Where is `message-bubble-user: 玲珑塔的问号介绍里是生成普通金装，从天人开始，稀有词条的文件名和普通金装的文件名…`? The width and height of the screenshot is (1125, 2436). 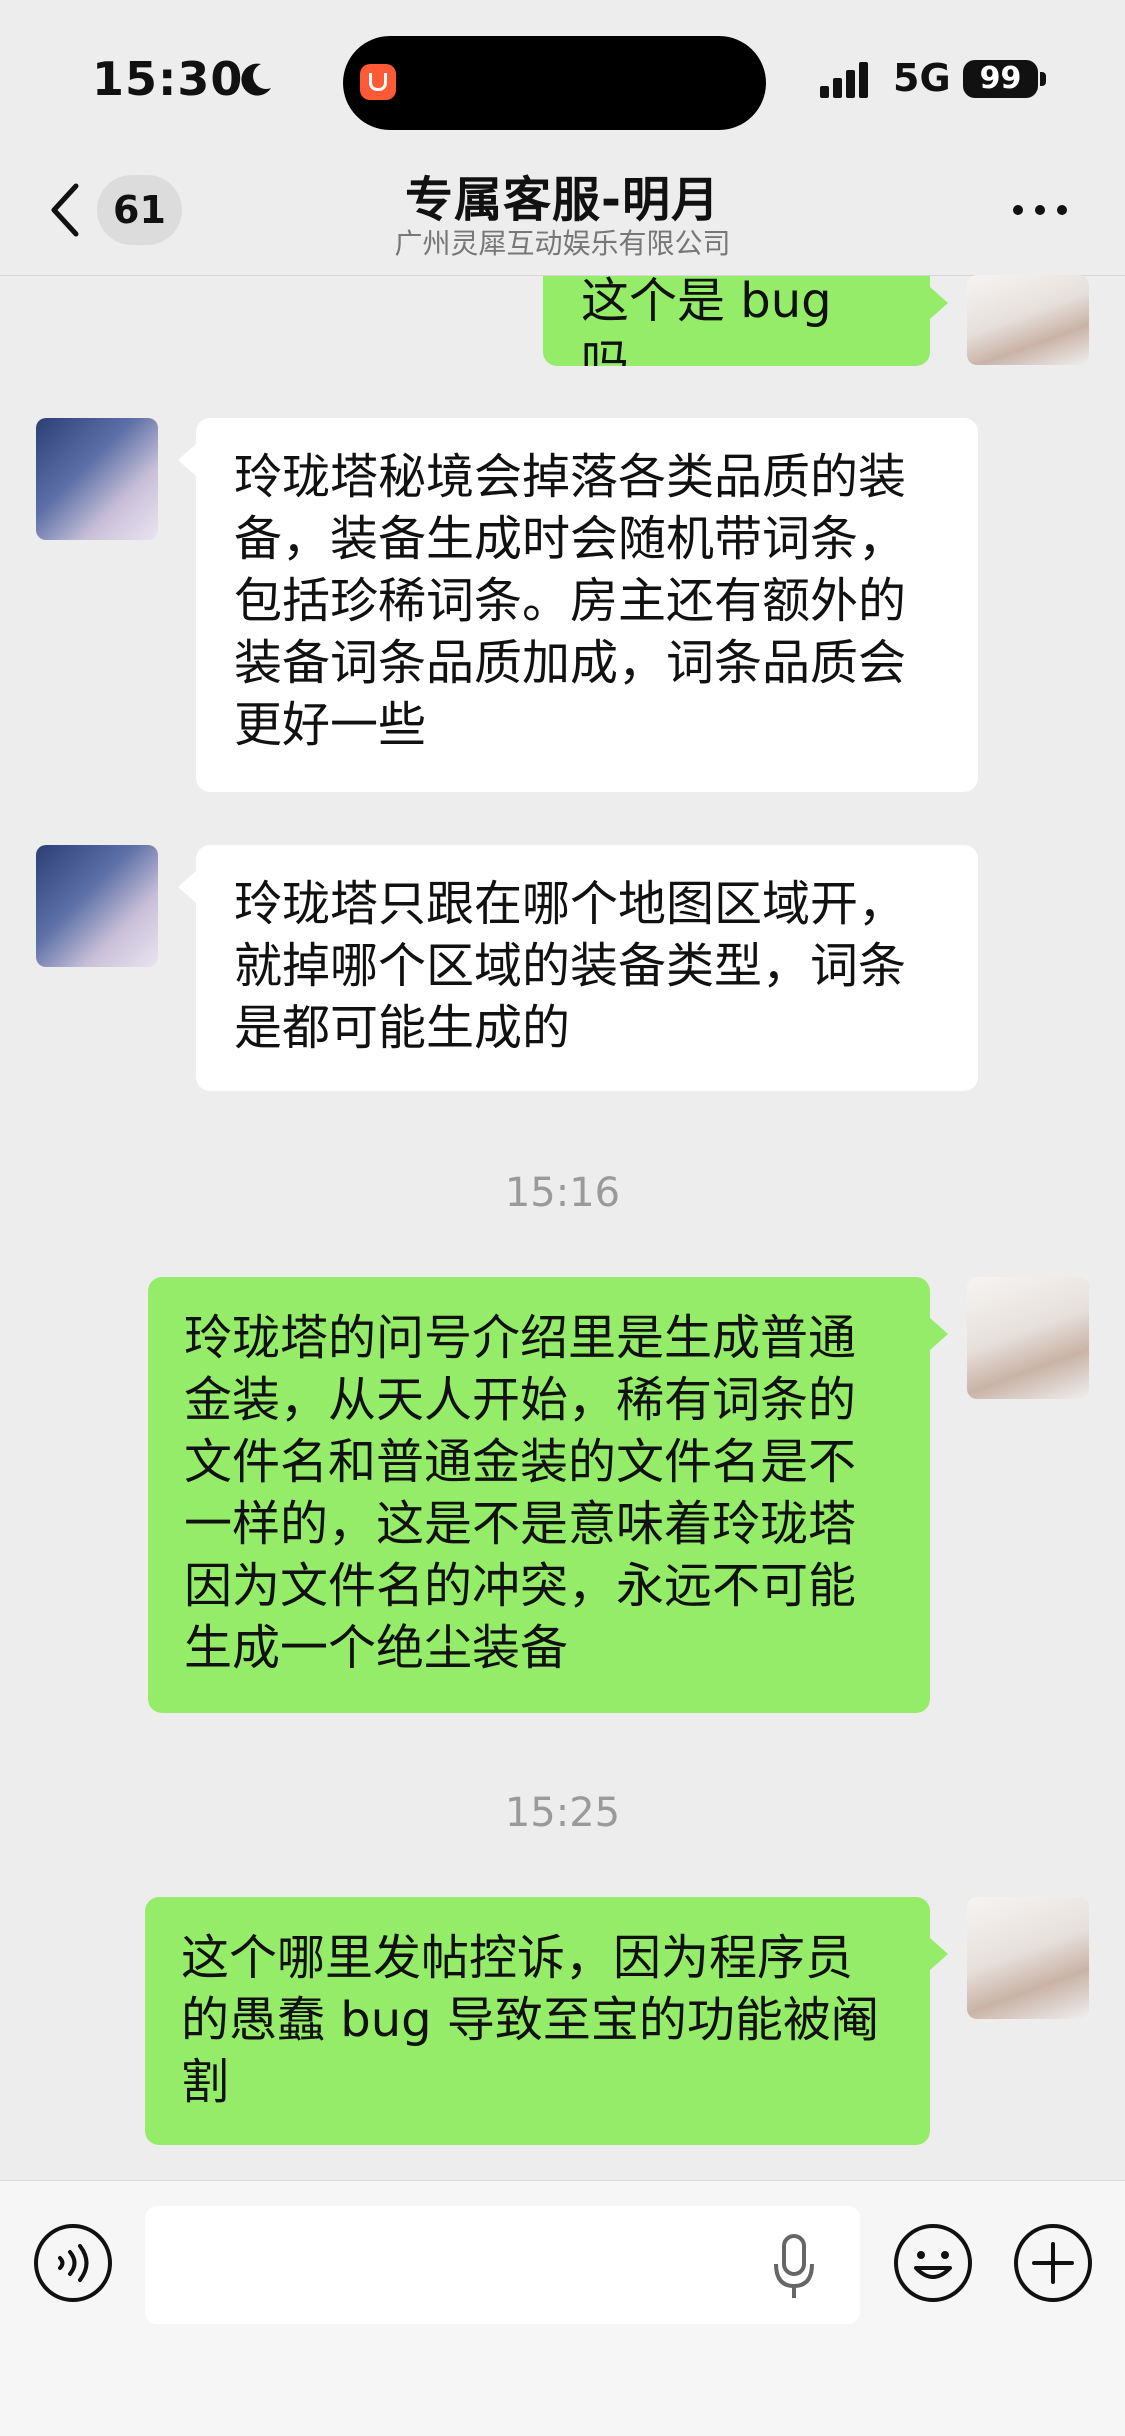 message-bubble-user: 玲珑塔的问号介绍里是生成普通金装，从天人开始，稀有词条的文件名和普通金装的文件名… is located at coordinates (539, 1495).